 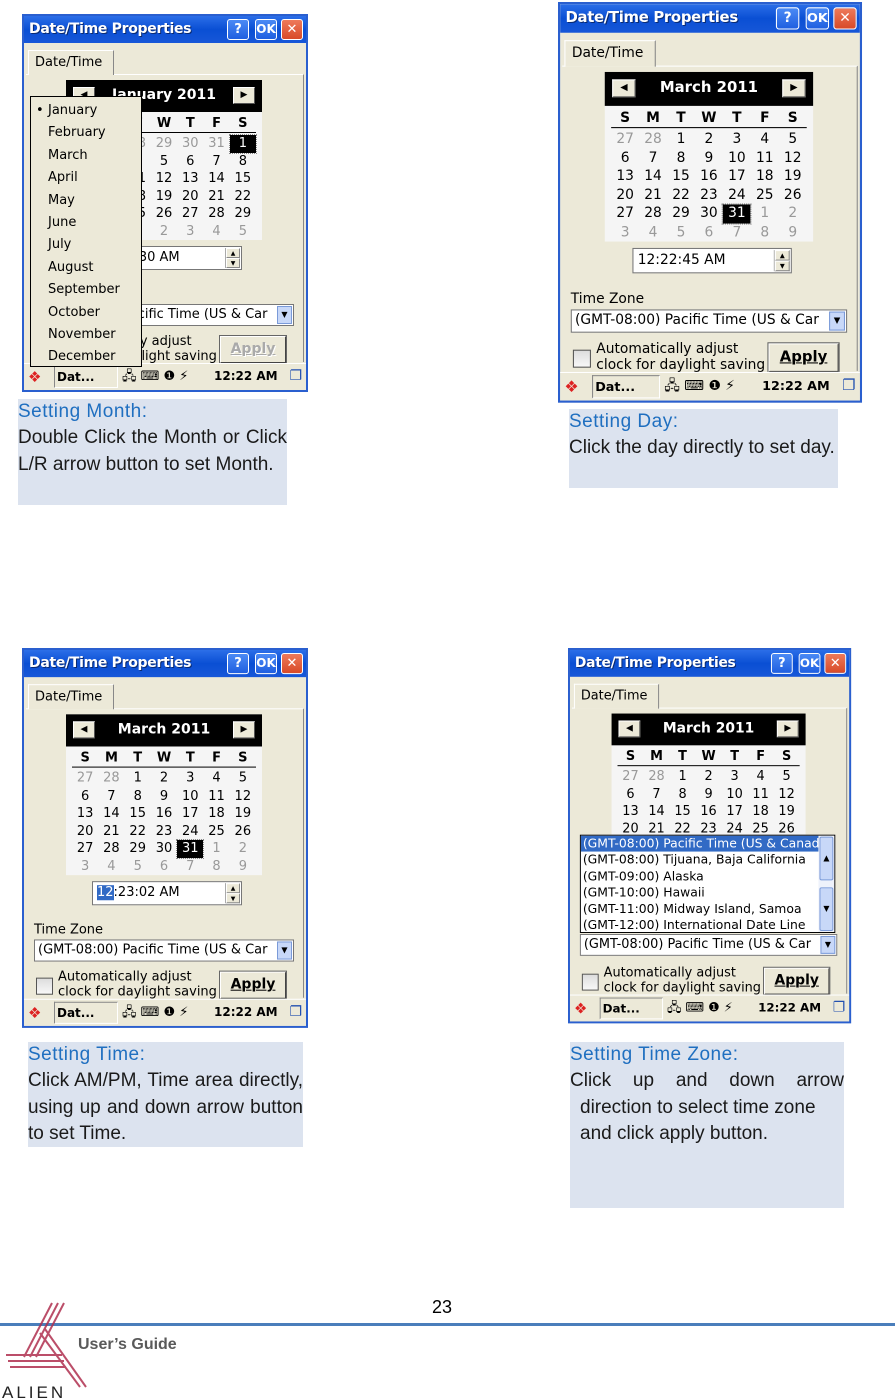 What do you see at coordinates (699, 843) in the screenshot?
I see `time-zone-option: (GMT-08:00) Pacific Time (US & Canada)` at bounding box center [699, 843].